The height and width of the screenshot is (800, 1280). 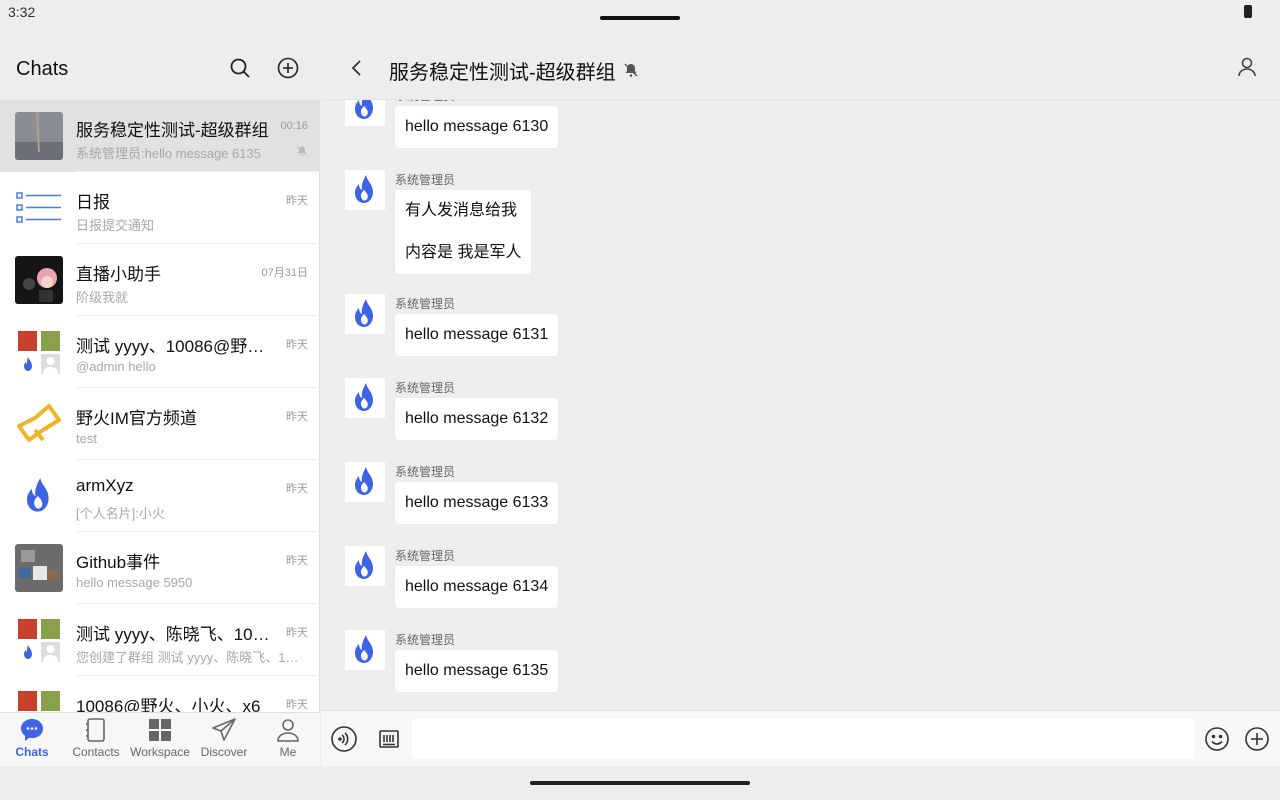 I want to click on paper-plane-icon, so click(x=224, y=730).